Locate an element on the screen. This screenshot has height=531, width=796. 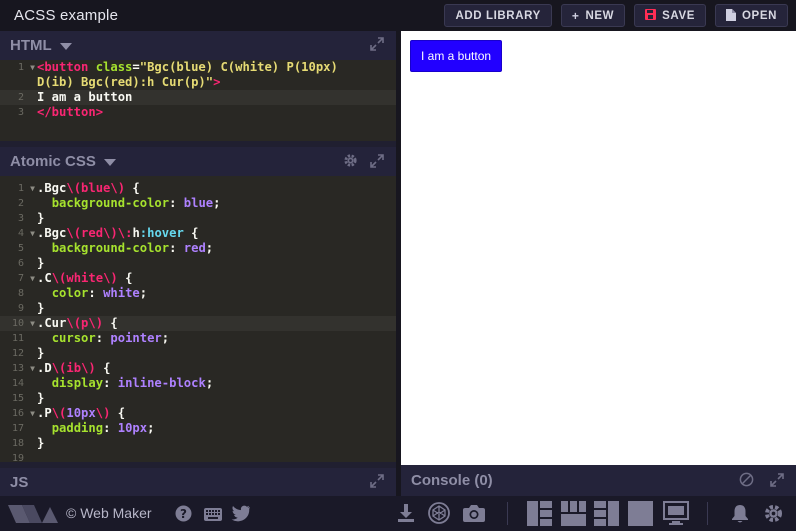
code-line: 9} is located at coordinates (198, 308).